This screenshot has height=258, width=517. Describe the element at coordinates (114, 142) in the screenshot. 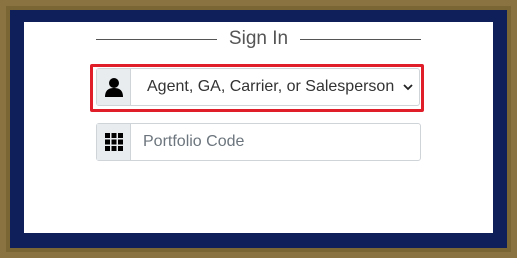

I see `grid-icon` at that location.